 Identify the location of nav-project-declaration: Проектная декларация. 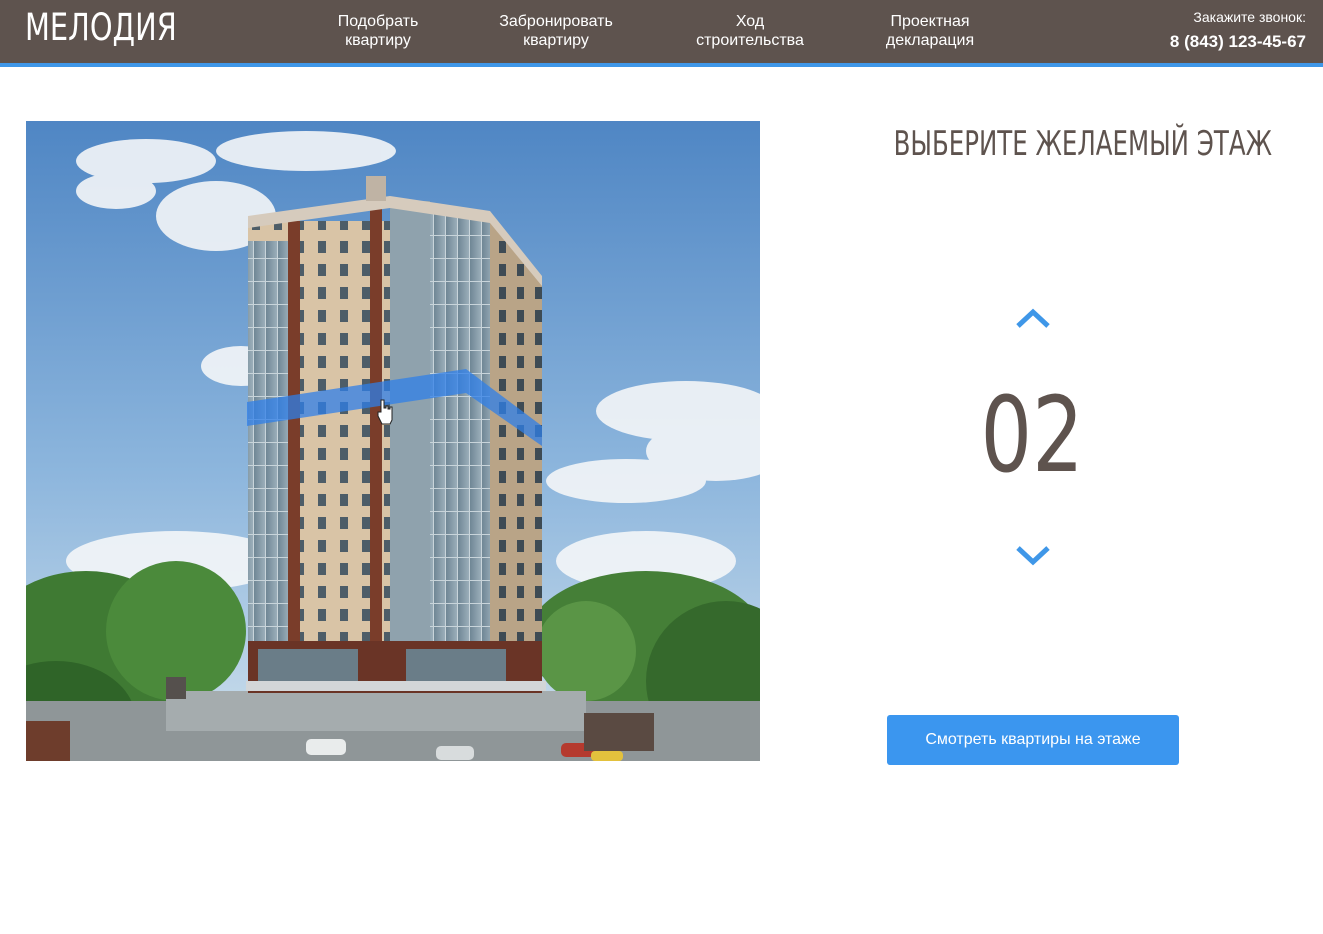
(930, 32).